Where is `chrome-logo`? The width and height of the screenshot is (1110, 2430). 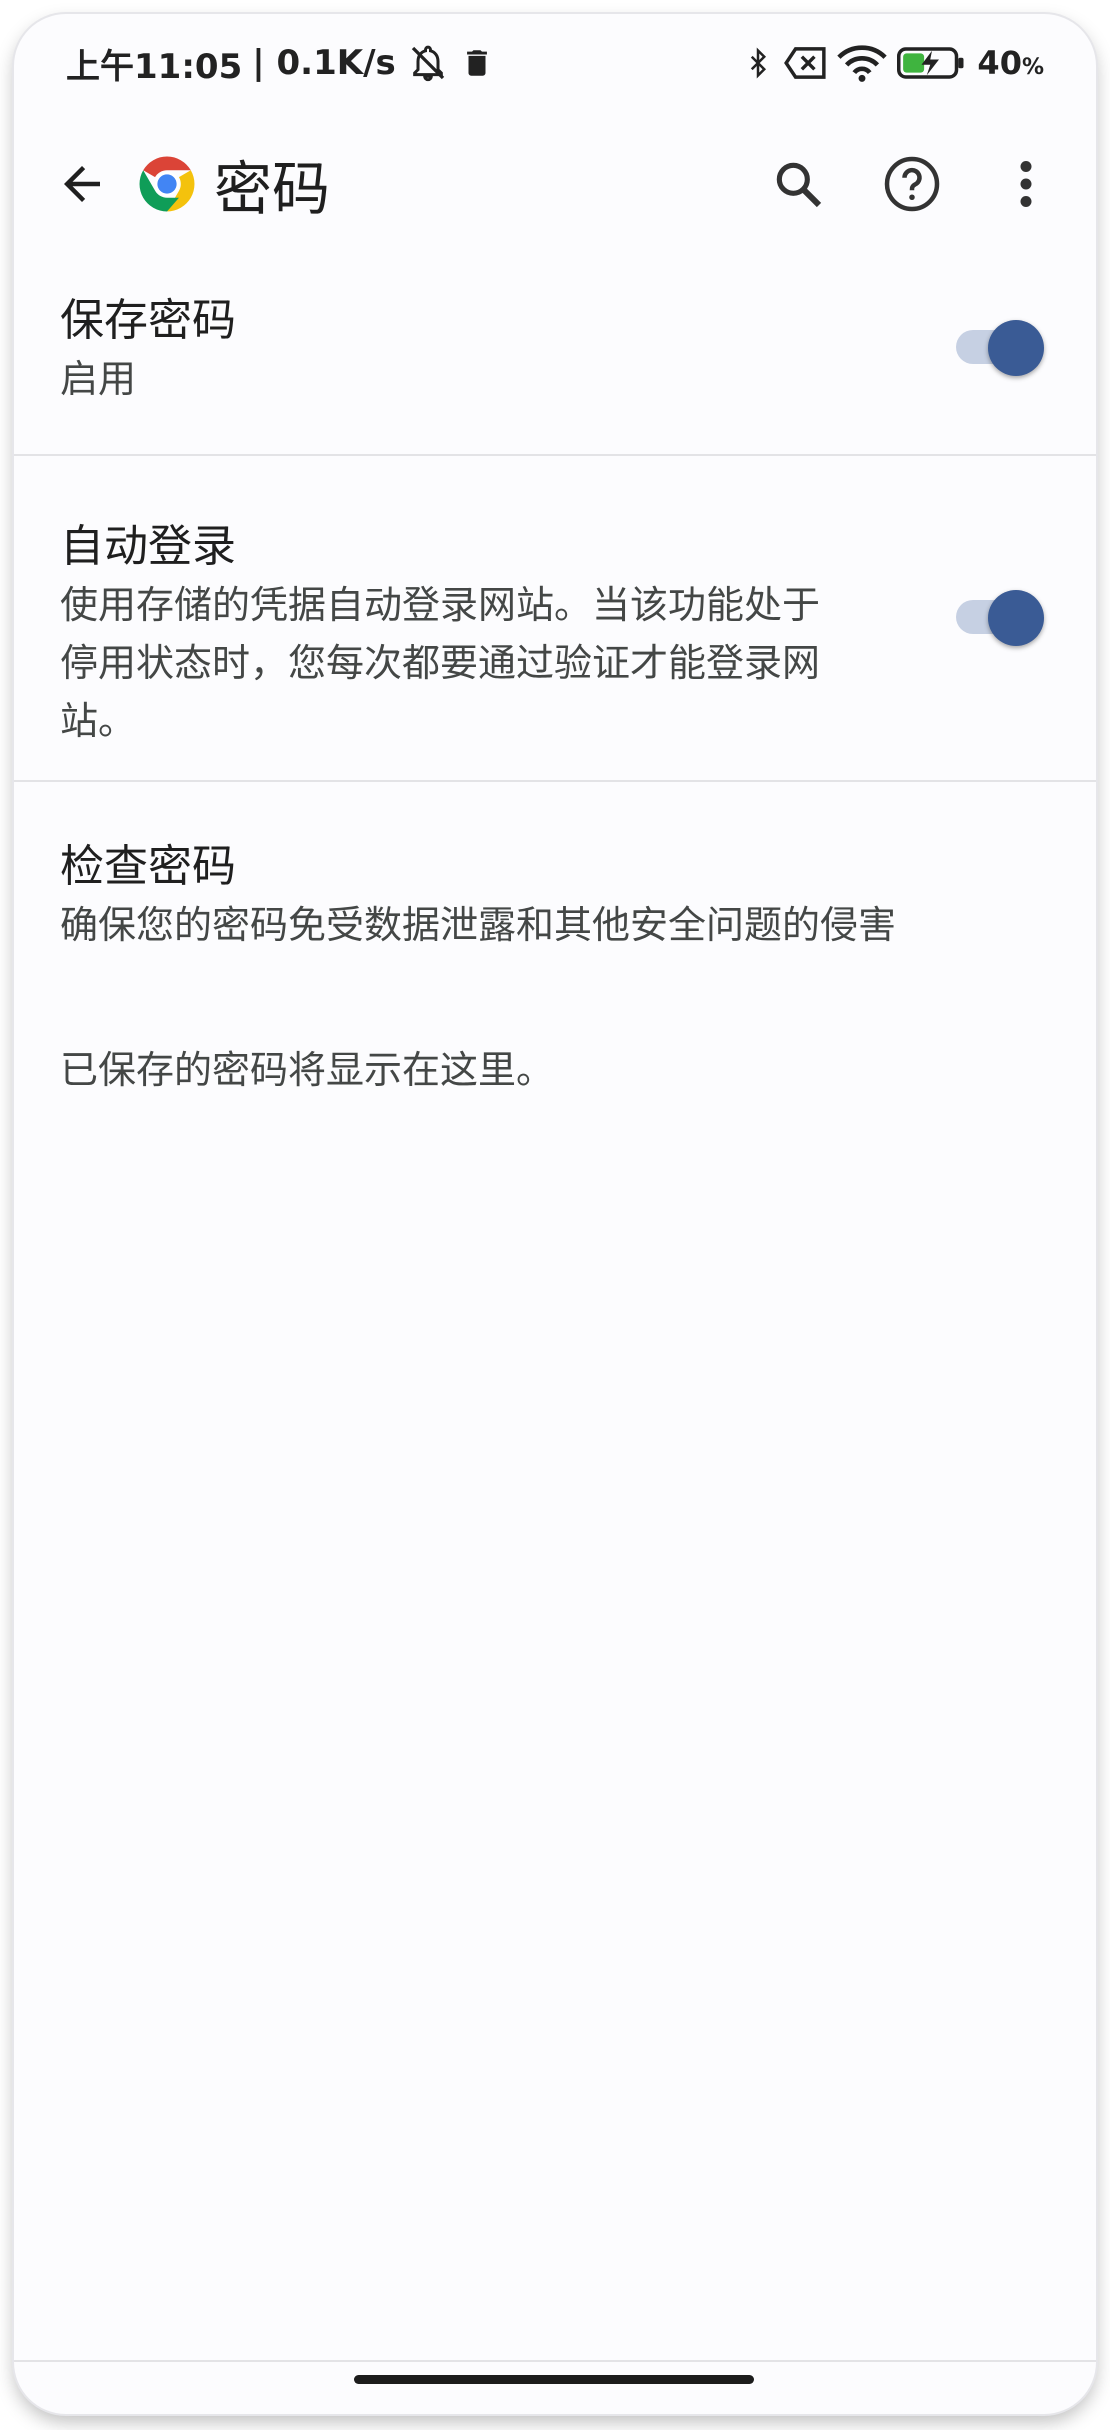 chrome-logo is located at coordinates (167, 184).